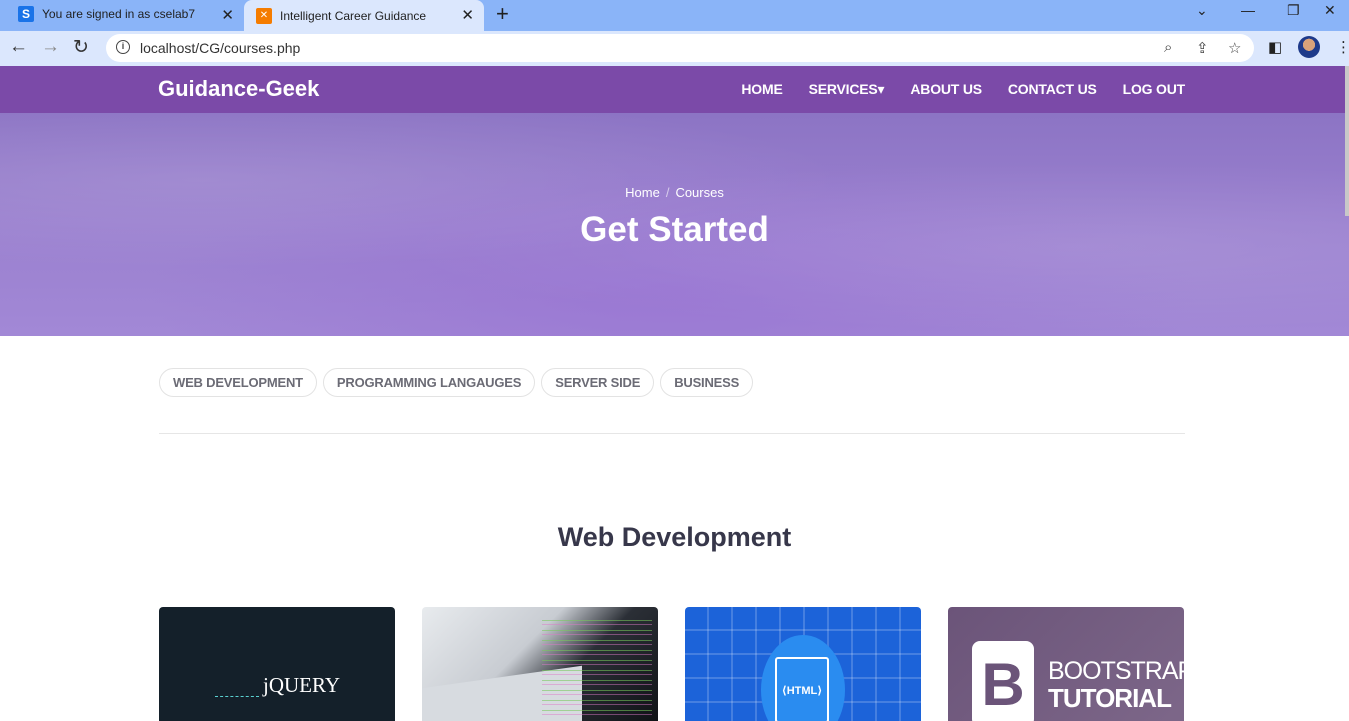  Describe the element at coordinates (598, 382) in the screenshot. I see `filter-server-side: SERVER SIDE` at that location.